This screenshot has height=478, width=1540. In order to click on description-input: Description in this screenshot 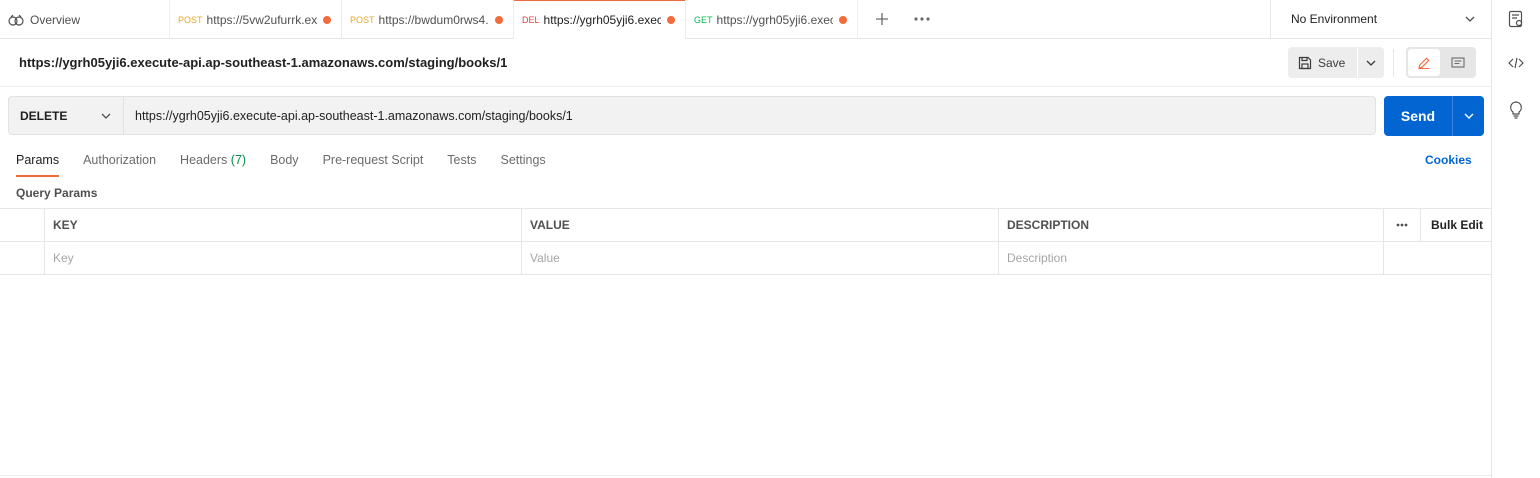, I will do `click(1191, 258)`.